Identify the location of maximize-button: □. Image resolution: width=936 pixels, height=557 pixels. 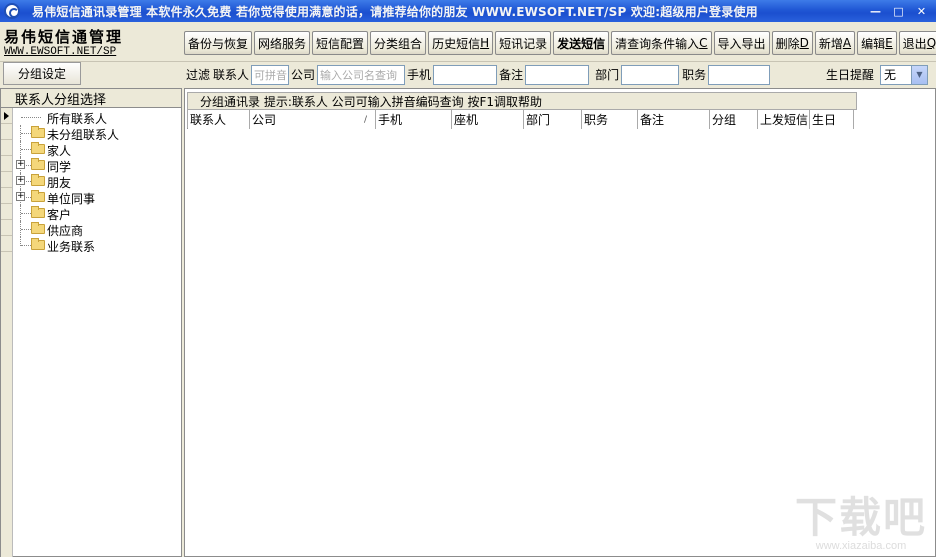
(898, 11).